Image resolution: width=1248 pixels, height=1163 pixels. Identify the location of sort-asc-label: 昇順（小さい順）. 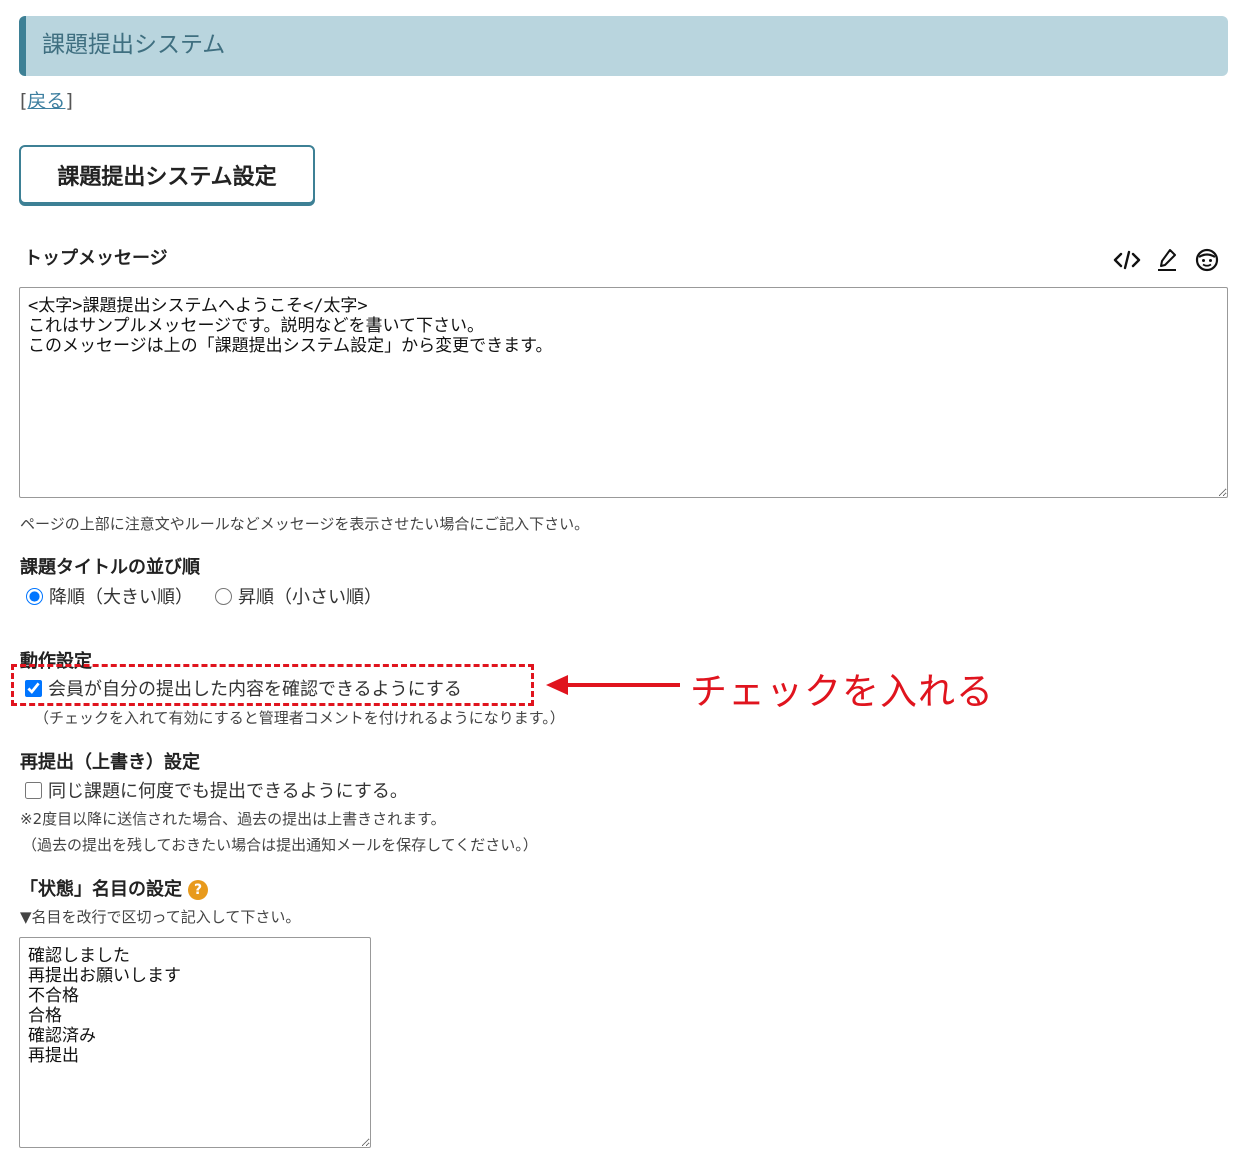
(310, 597).